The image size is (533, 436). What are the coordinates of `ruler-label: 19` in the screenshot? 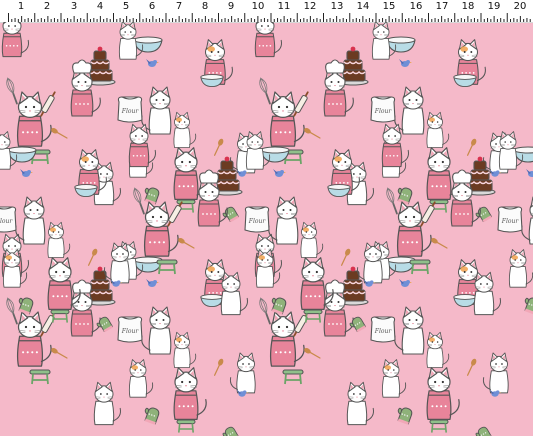 It's located at (494, 6).